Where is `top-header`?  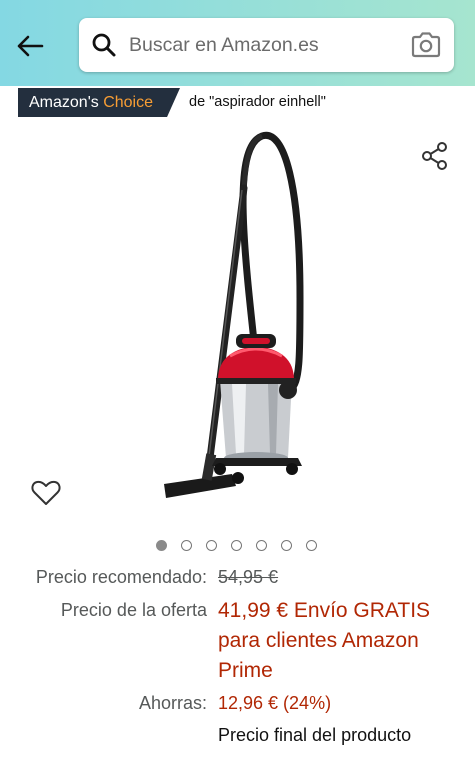 top-header is located at coordinates (237, 43).